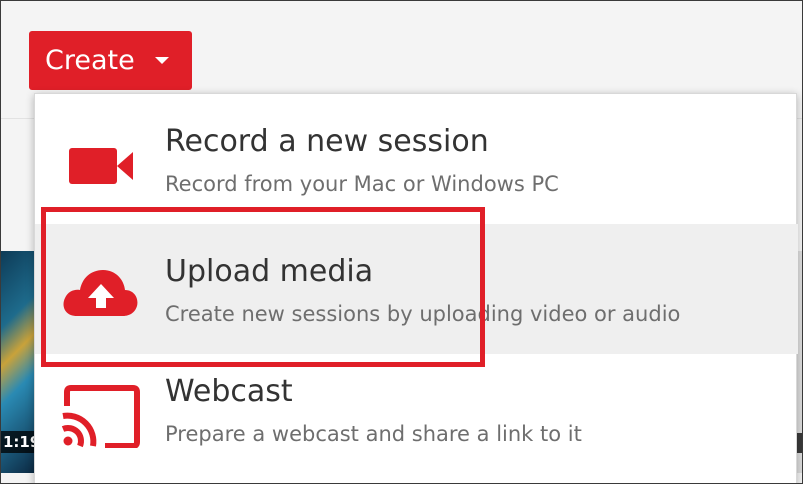 The image size is (803, 484). I want to click on create-button: Create, so click(110, 60).